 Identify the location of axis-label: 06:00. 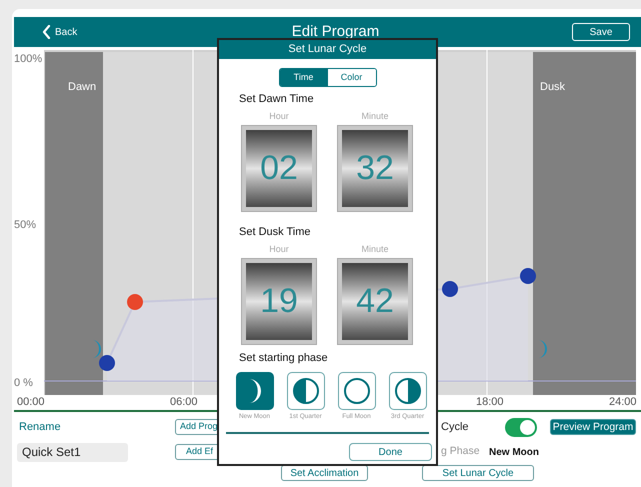
(184, 402).